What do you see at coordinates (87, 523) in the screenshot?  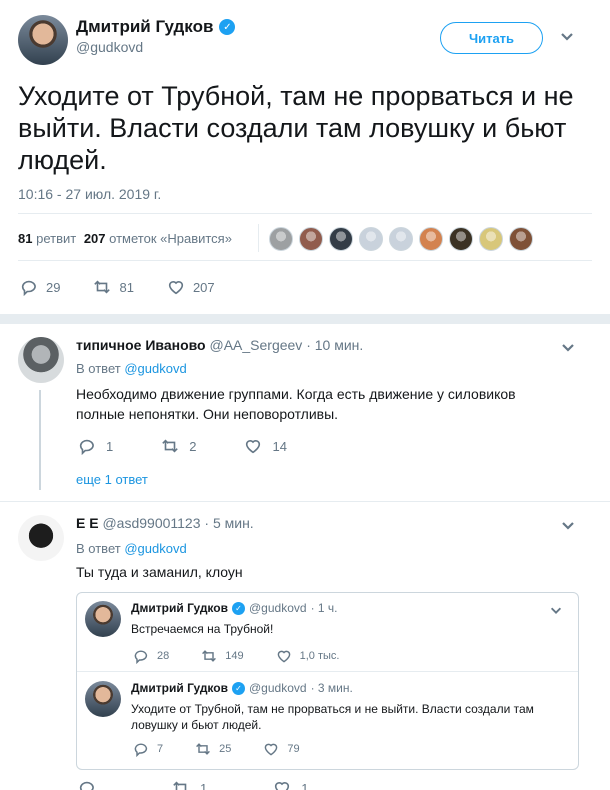 I see `reply2-name: E E` at bounding box center [87, 523].